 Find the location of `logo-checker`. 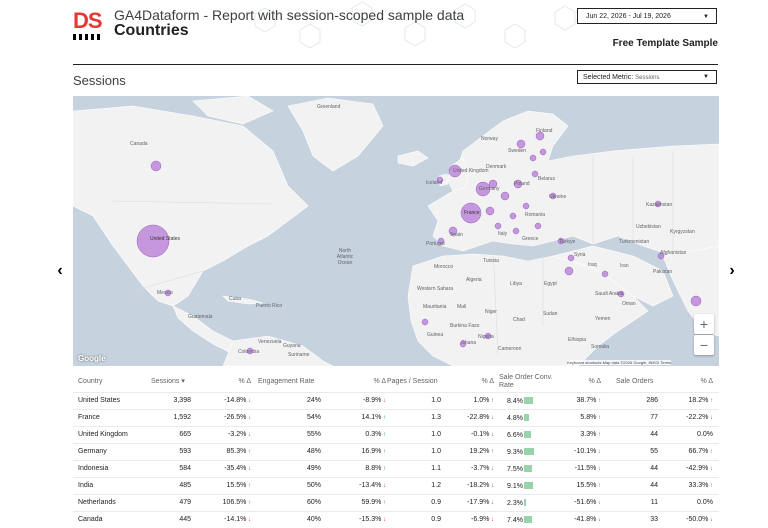

logo-checker is located at coordinates (88, 37).